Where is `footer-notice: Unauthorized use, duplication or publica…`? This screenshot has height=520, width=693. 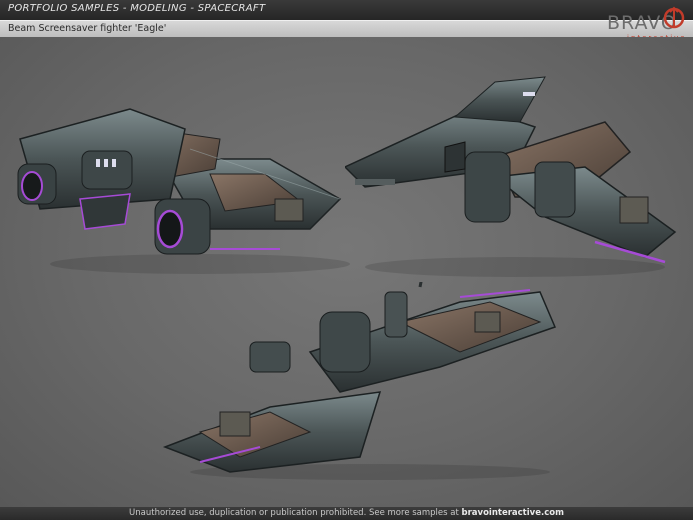 footer-notice: Unauthorized use, duplication or publica… is located at coordinates (346, 513).